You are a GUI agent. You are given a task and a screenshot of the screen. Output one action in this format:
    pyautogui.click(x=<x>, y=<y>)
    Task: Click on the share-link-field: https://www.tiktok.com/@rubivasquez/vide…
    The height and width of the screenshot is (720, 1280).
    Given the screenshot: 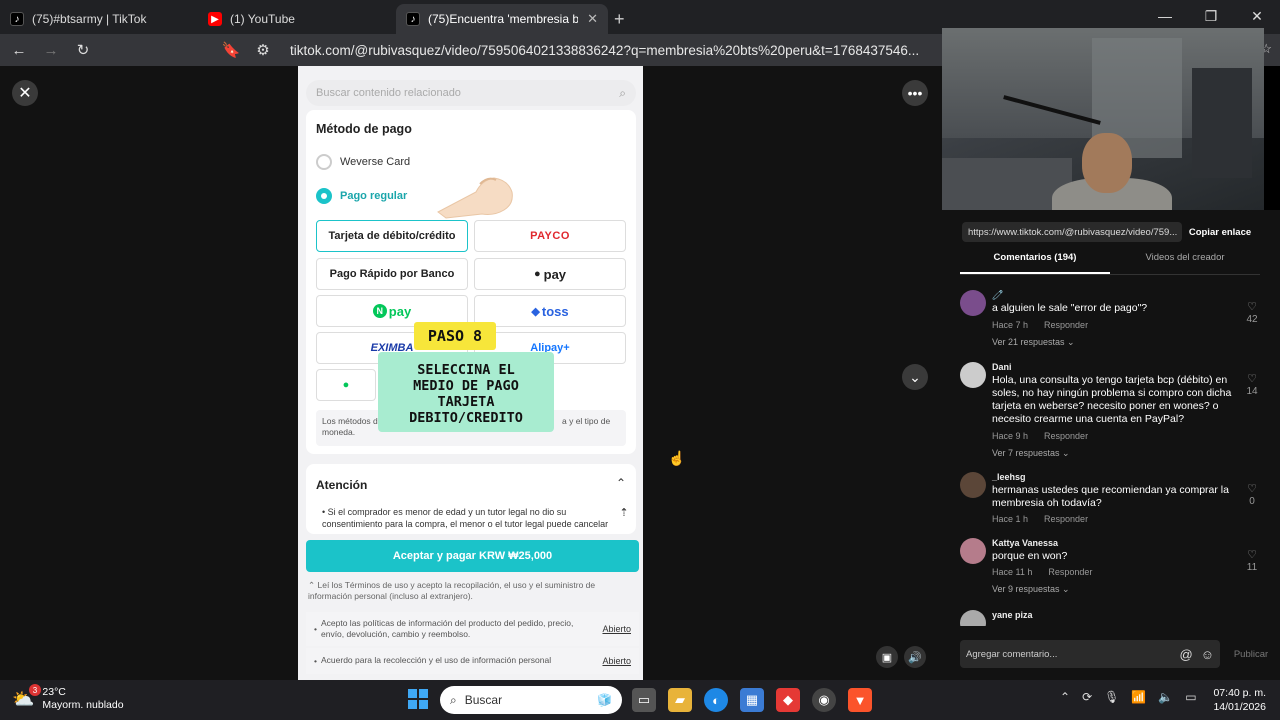 What is the action you would take?
    pyautogui.click(x=1072, y=232)
    